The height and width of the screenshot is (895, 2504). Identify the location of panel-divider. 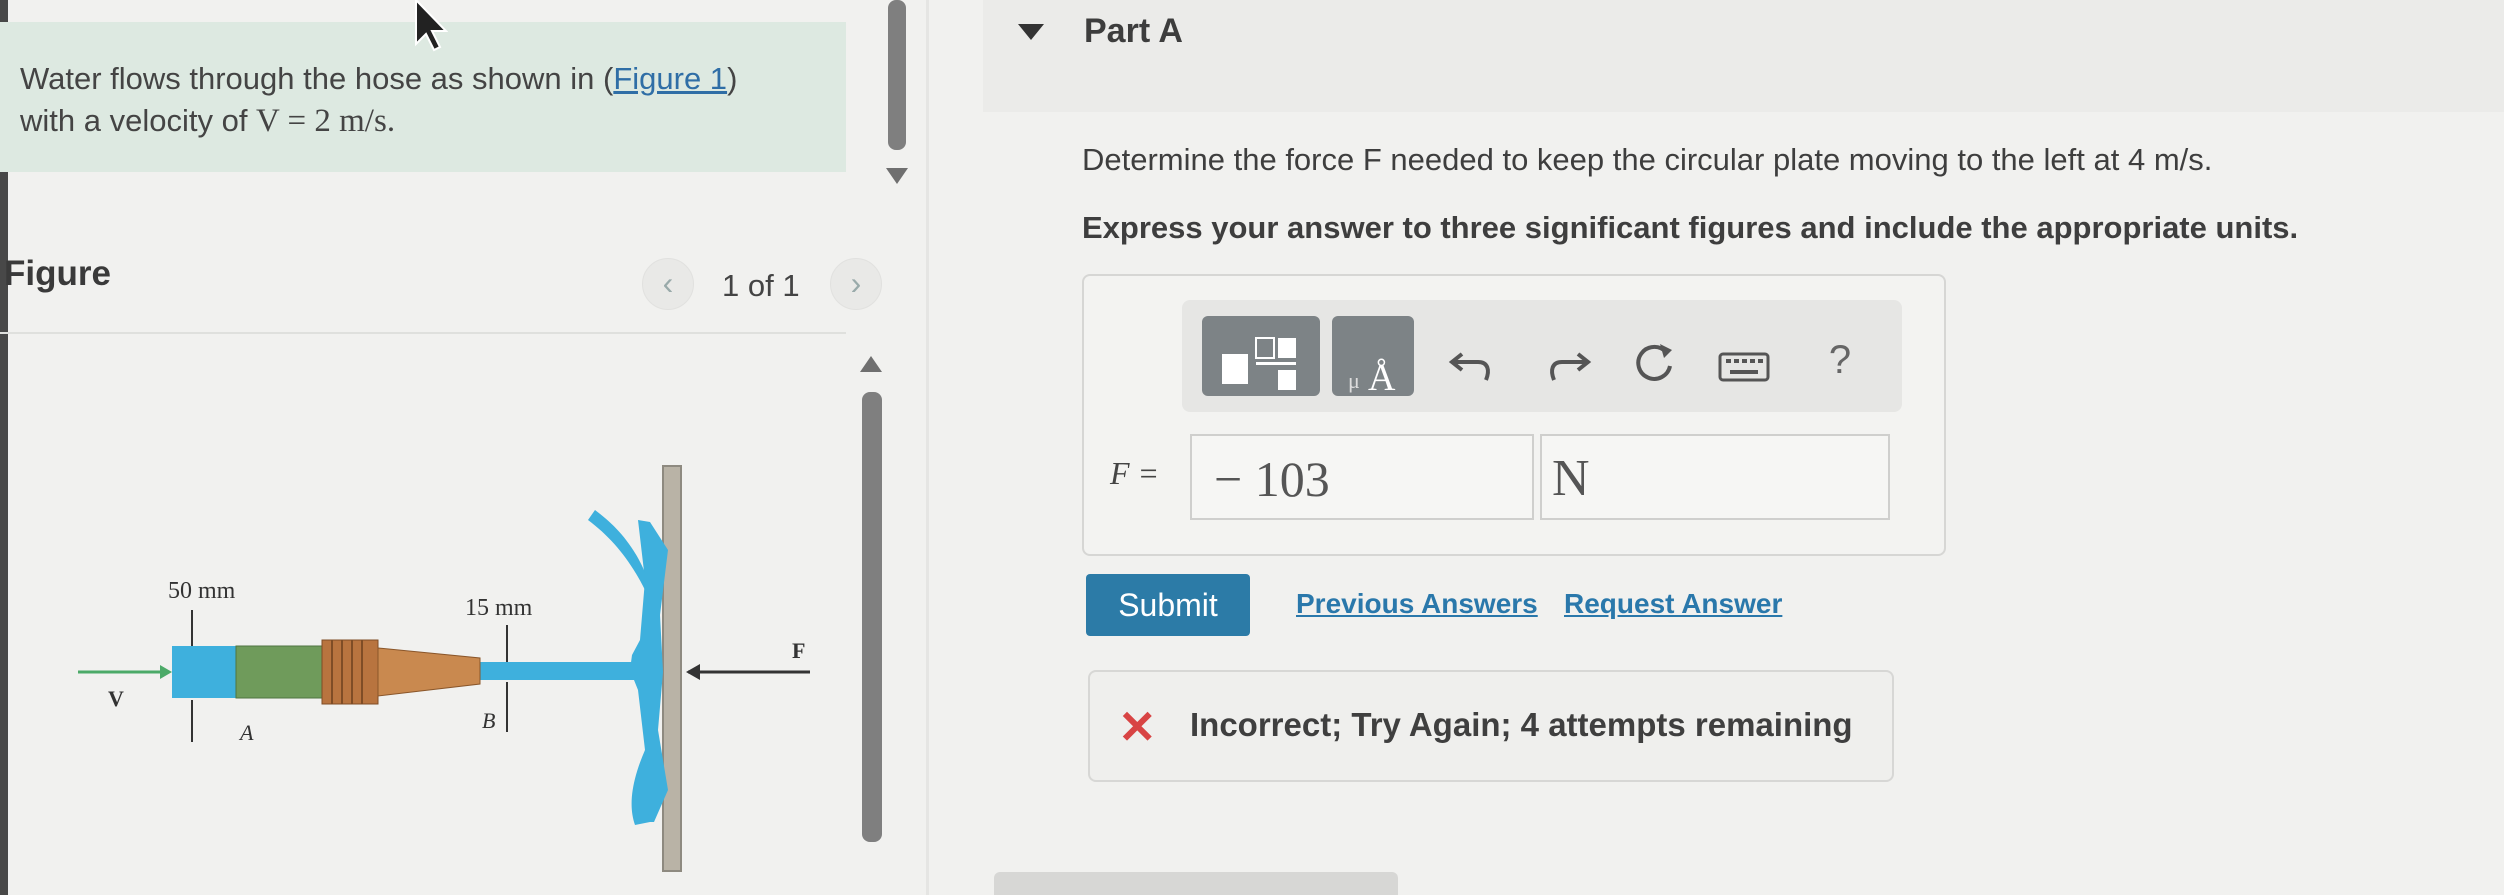
(927, 447).